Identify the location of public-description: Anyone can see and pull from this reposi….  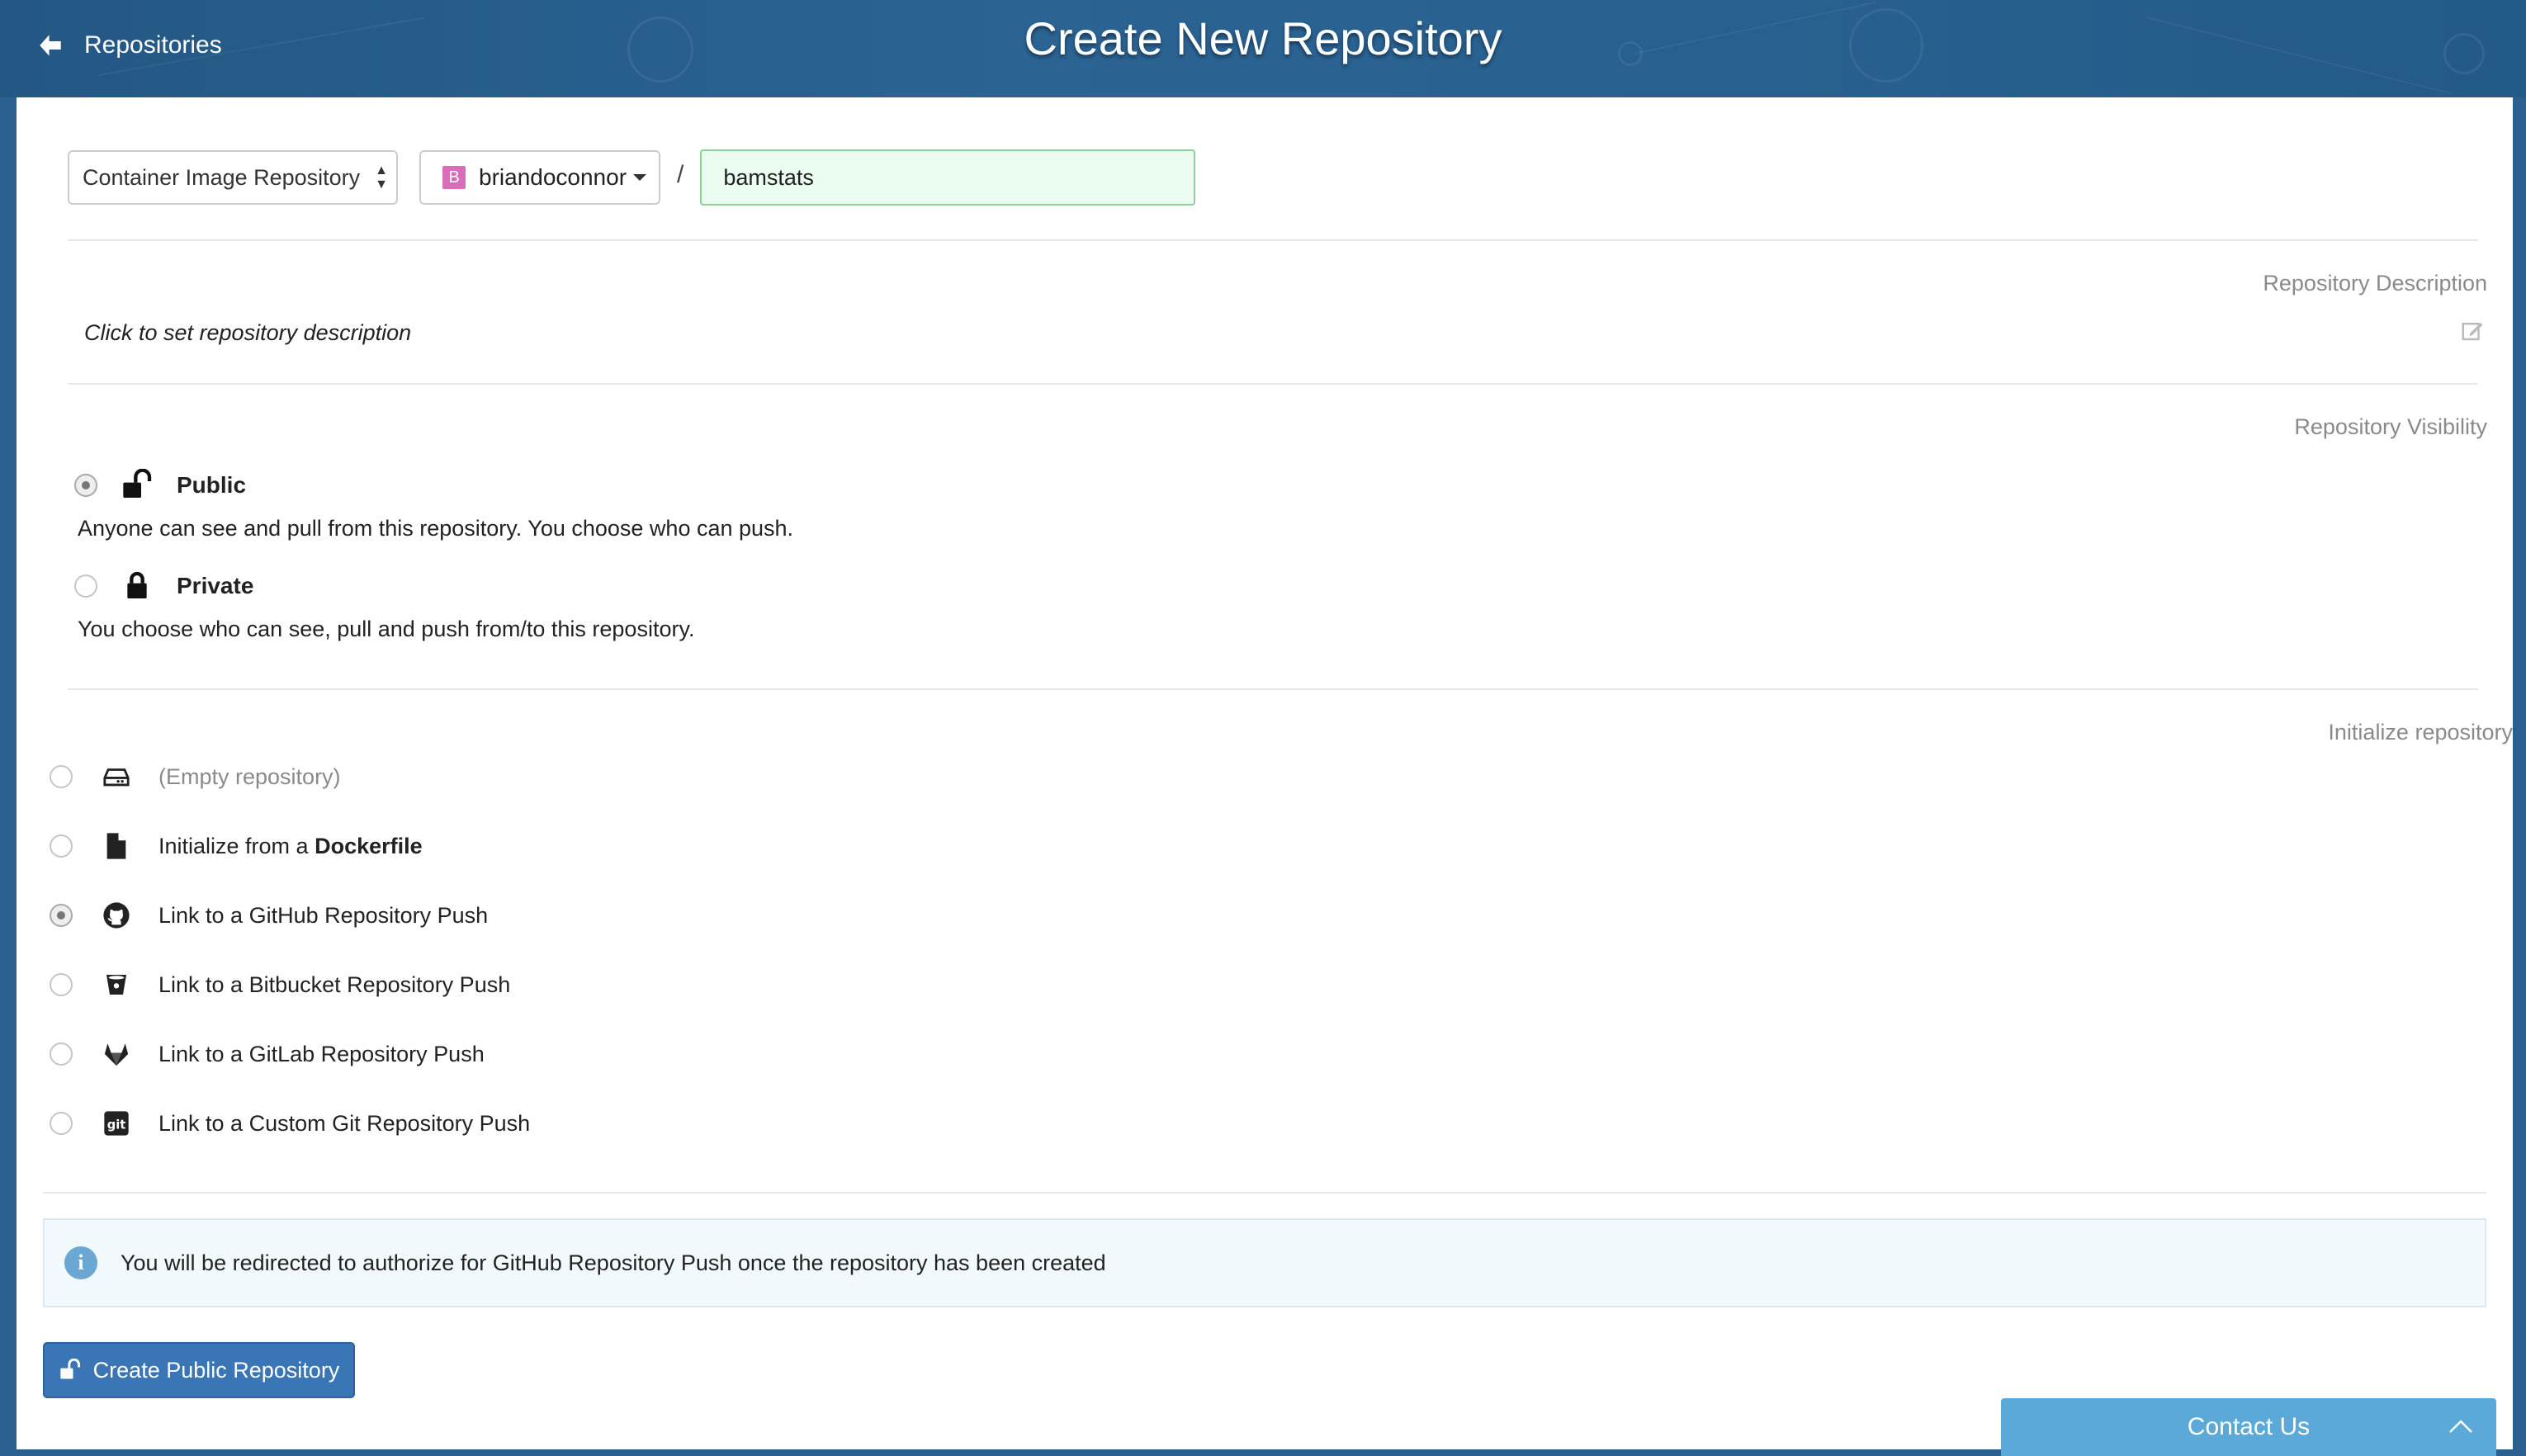
(436, 528).